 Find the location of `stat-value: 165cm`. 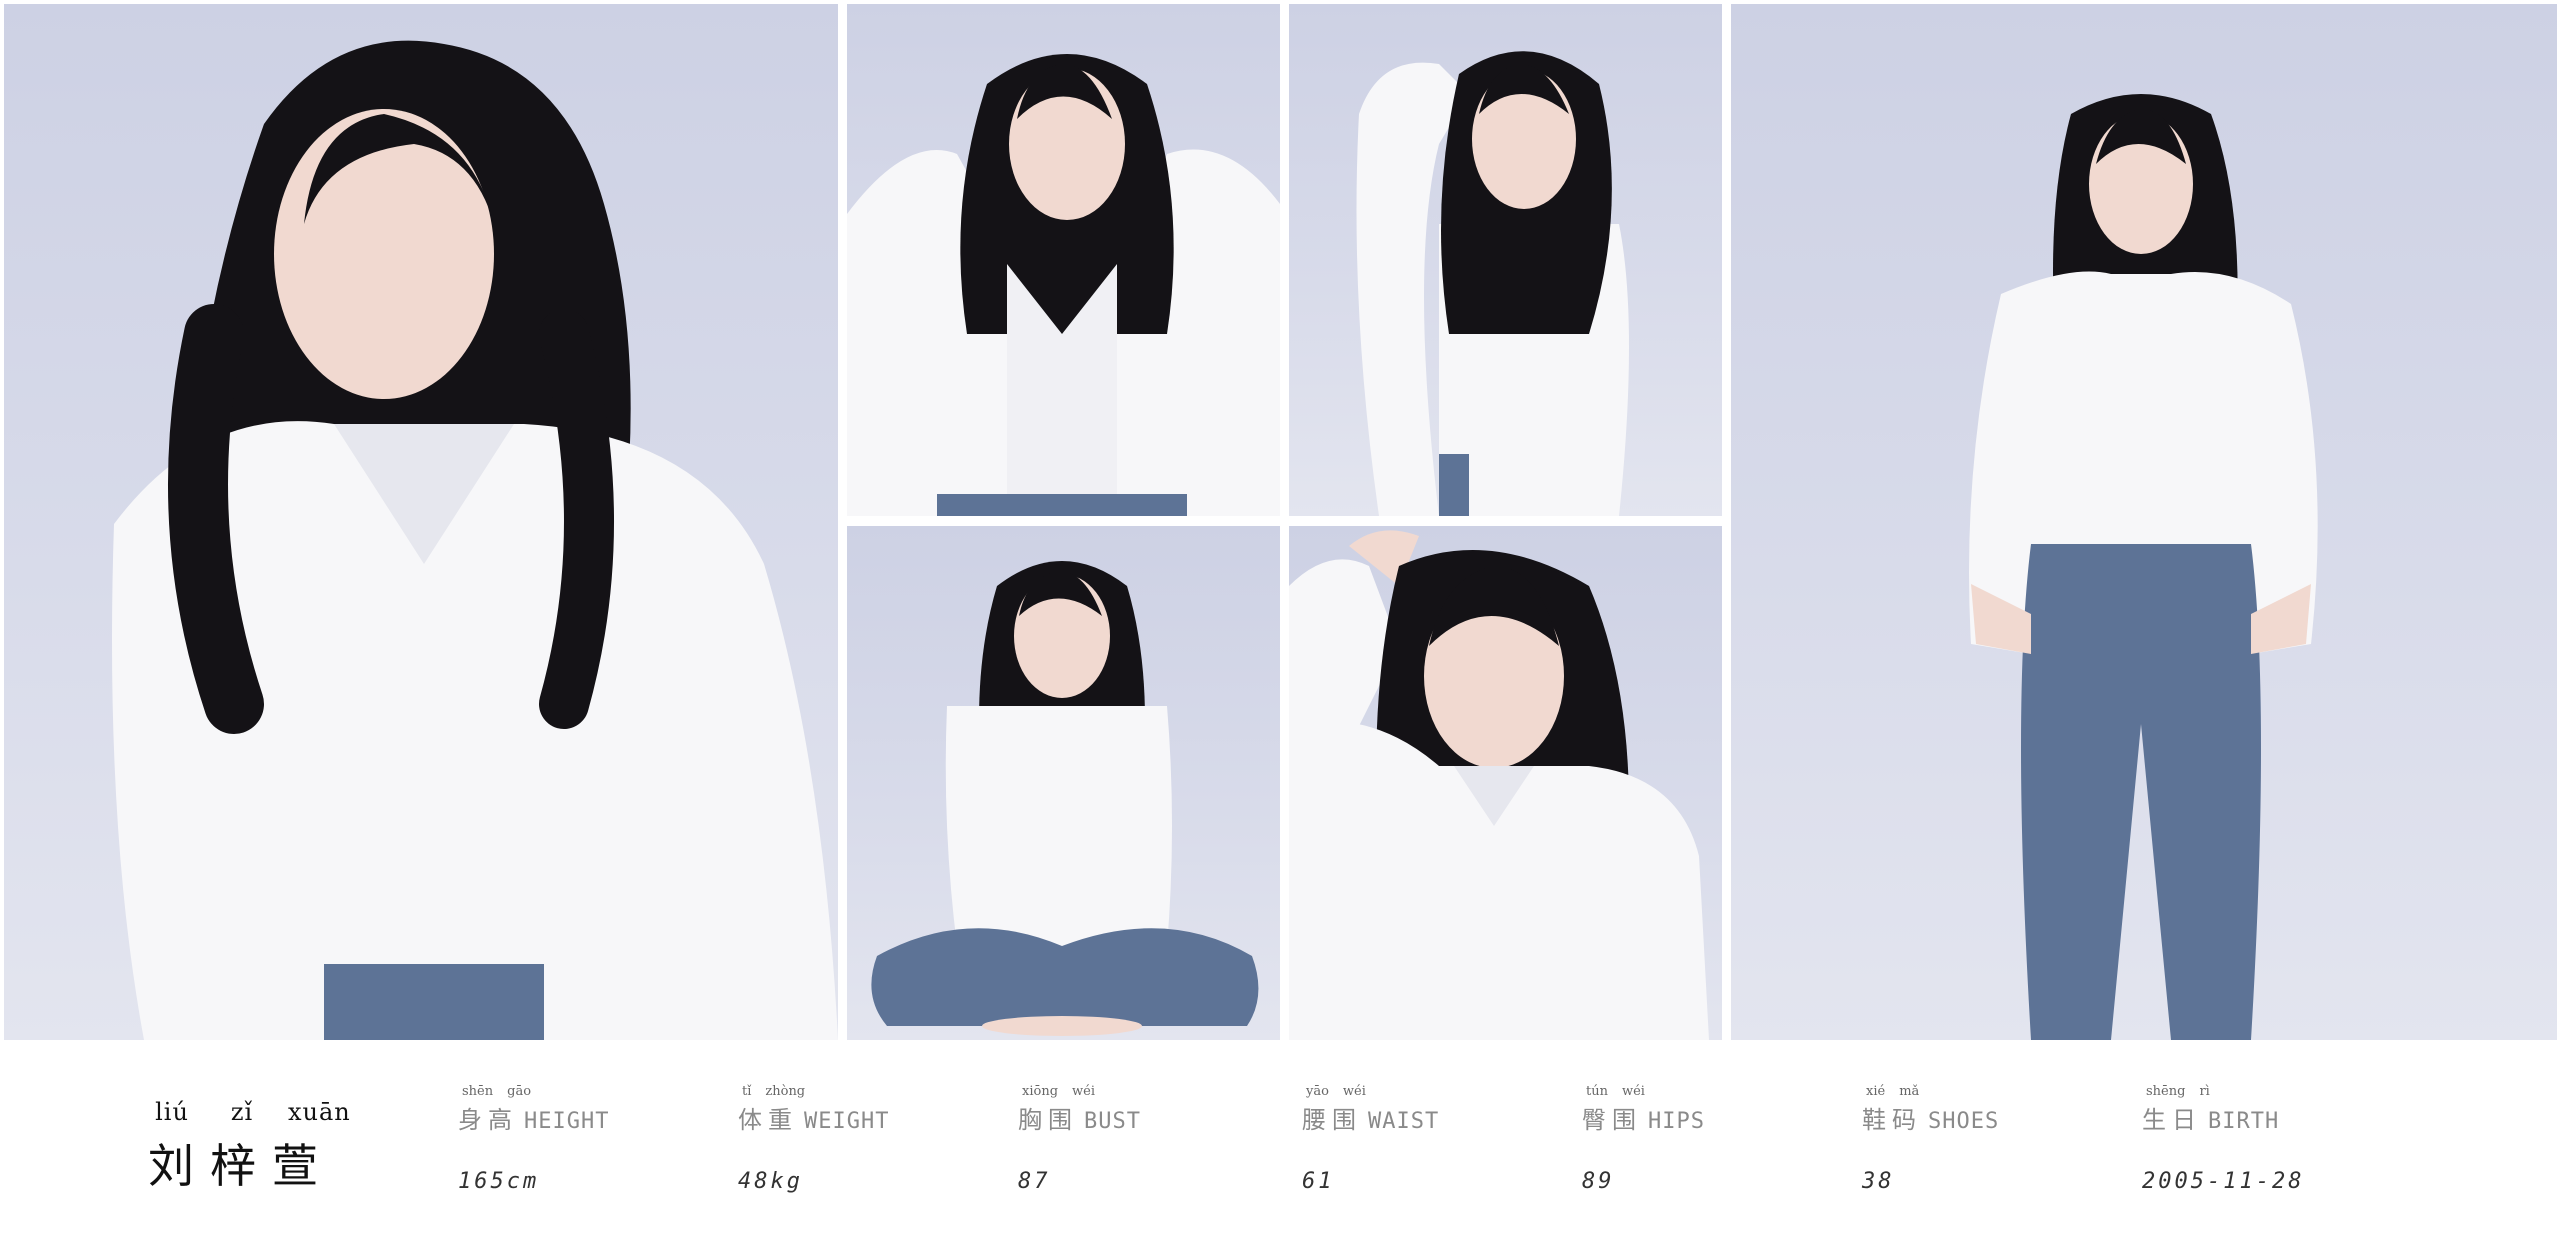

stat-value: 165cm is located at coordinates (499, 1181).